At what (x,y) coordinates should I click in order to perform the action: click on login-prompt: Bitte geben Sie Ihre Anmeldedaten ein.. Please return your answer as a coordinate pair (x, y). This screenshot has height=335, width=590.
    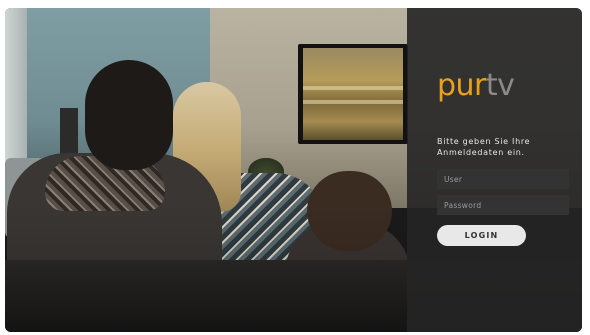
    Looking at the image, I should click on (484, 147).